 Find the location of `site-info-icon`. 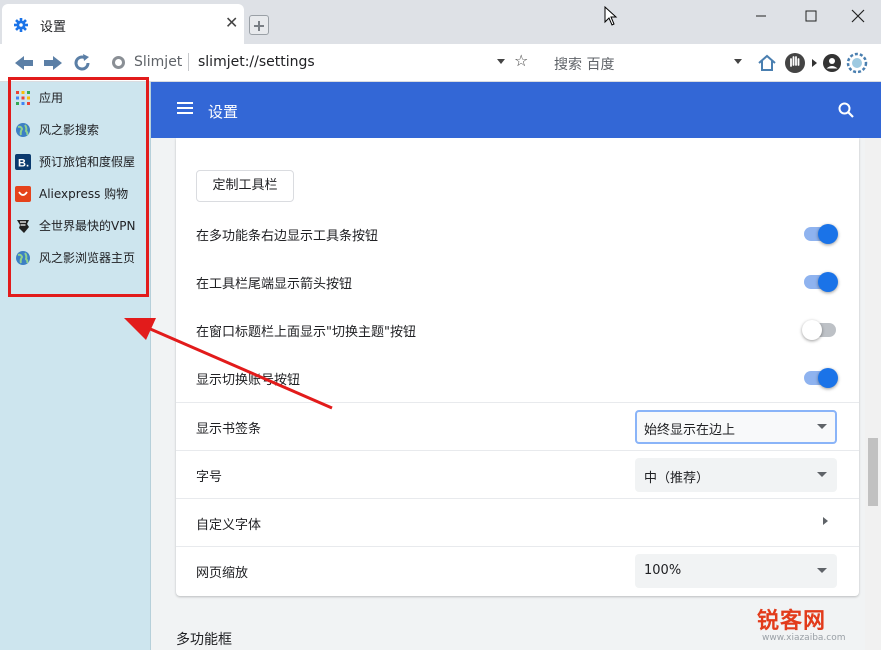

site-info-icon is located at coordinates (118, 62).